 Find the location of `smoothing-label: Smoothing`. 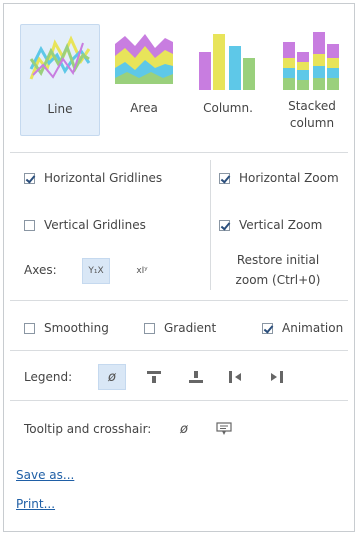

smoothing-label: Smoothing is located at coordinates (76, 328).